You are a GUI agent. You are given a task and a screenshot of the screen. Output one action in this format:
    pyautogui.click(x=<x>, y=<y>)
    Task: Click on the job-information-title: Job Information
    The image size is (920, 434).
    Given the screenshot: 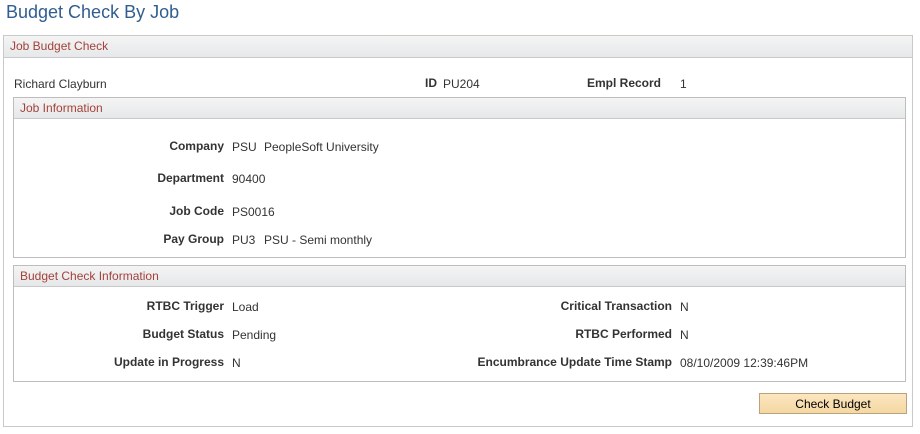 What is the action you would take?
    pyautogui.click(x=61, y=108)
    